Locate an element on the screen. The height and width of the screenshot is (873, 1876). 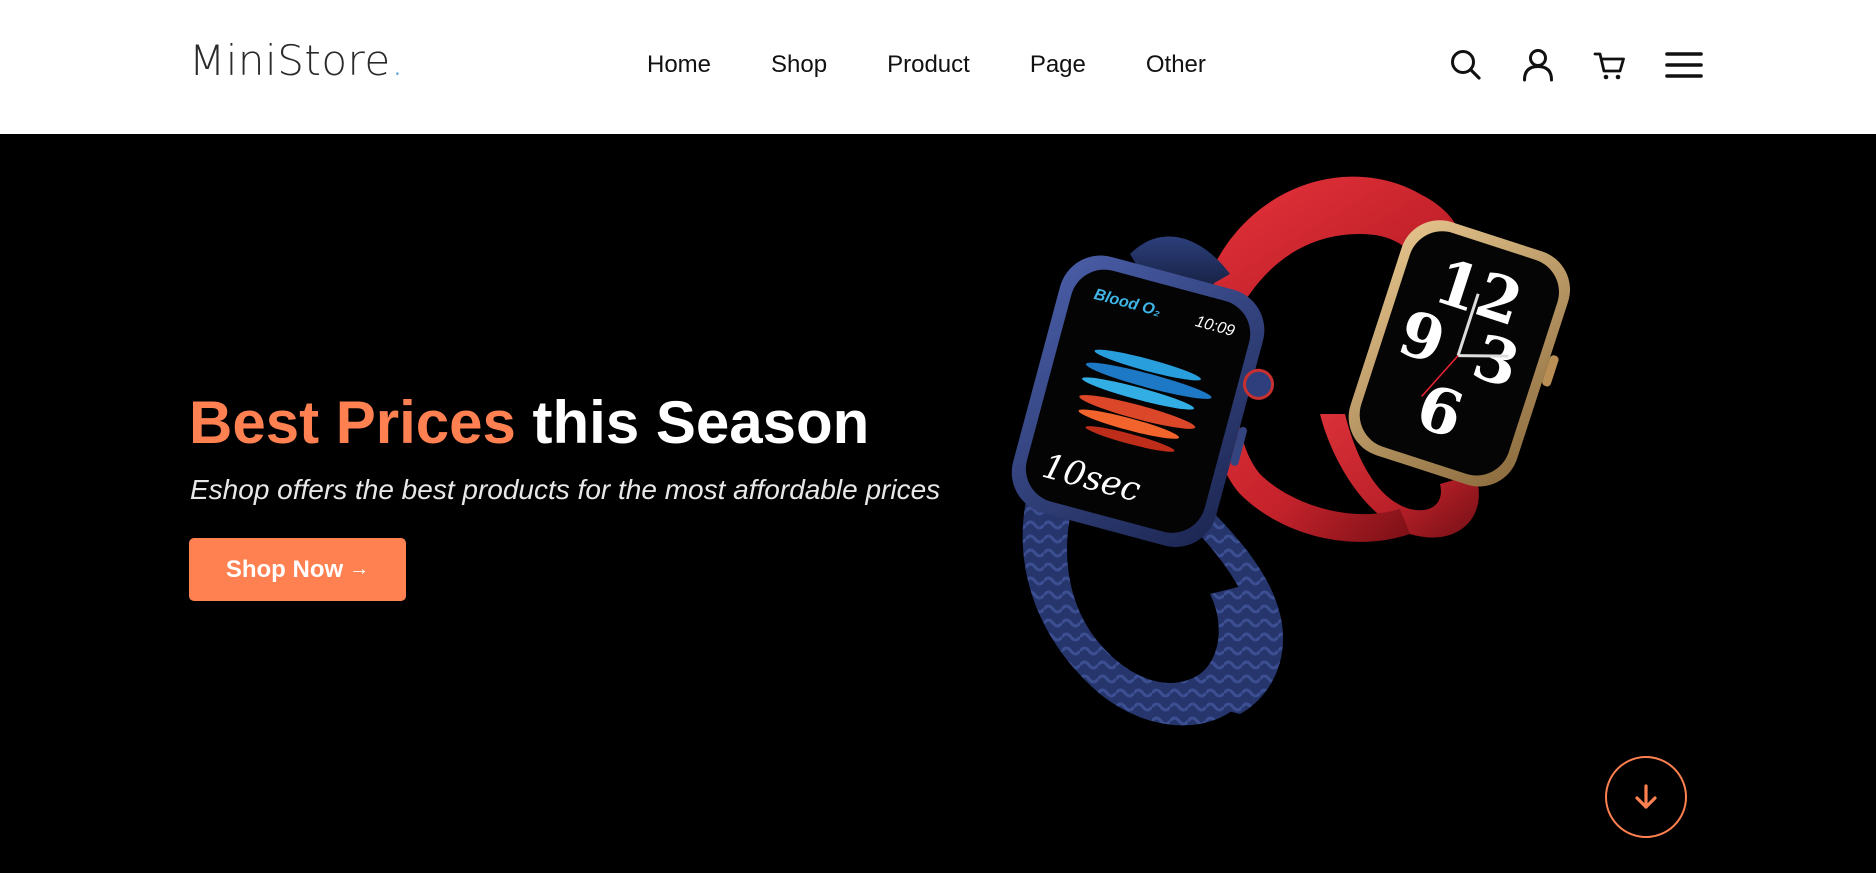
logo-text: MiniStore is located at coordinates (290, 60).